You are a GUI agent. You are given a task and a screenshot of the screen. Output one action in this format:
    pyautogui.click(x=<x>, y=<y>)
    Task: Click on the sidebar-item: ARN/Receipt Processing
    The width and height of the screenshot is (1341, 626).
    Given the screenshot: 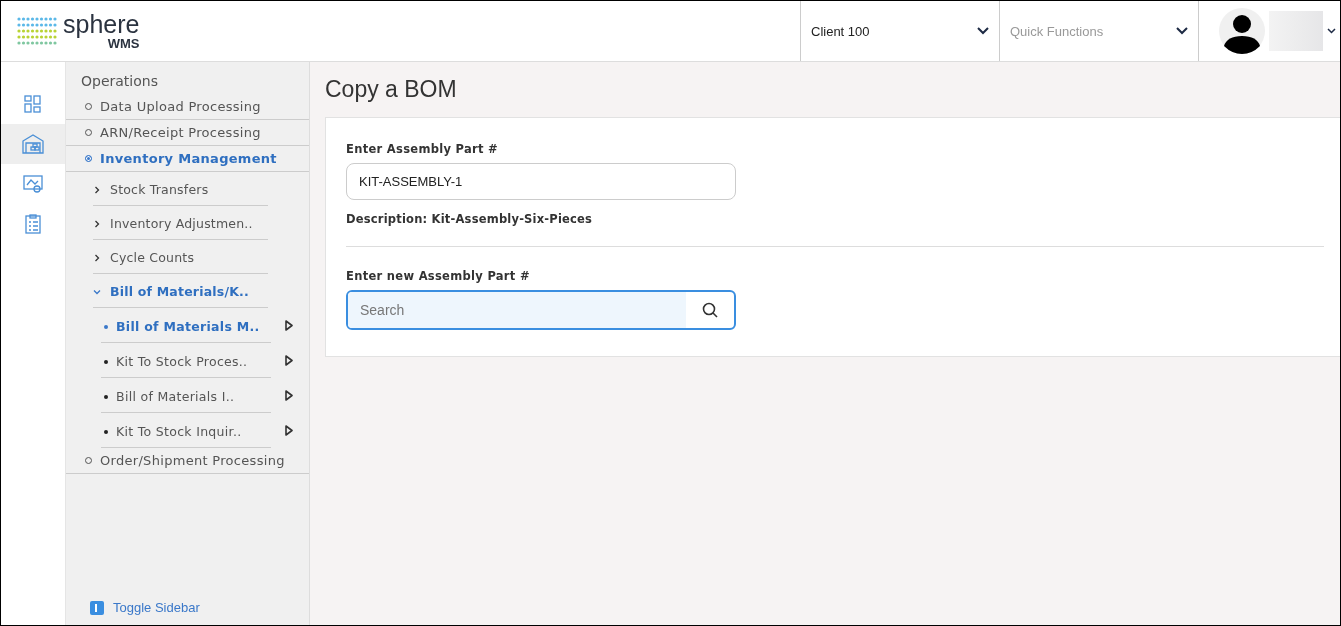 What is the action you would take?
    pyautogui.click(x=187, y=133)
    